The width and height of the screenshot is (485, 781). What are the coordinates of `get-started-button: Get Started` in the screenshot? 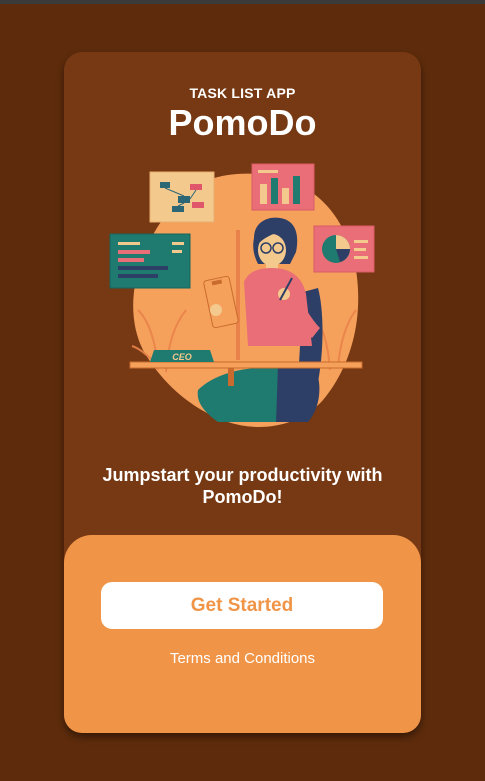 It's located at (242, 605).